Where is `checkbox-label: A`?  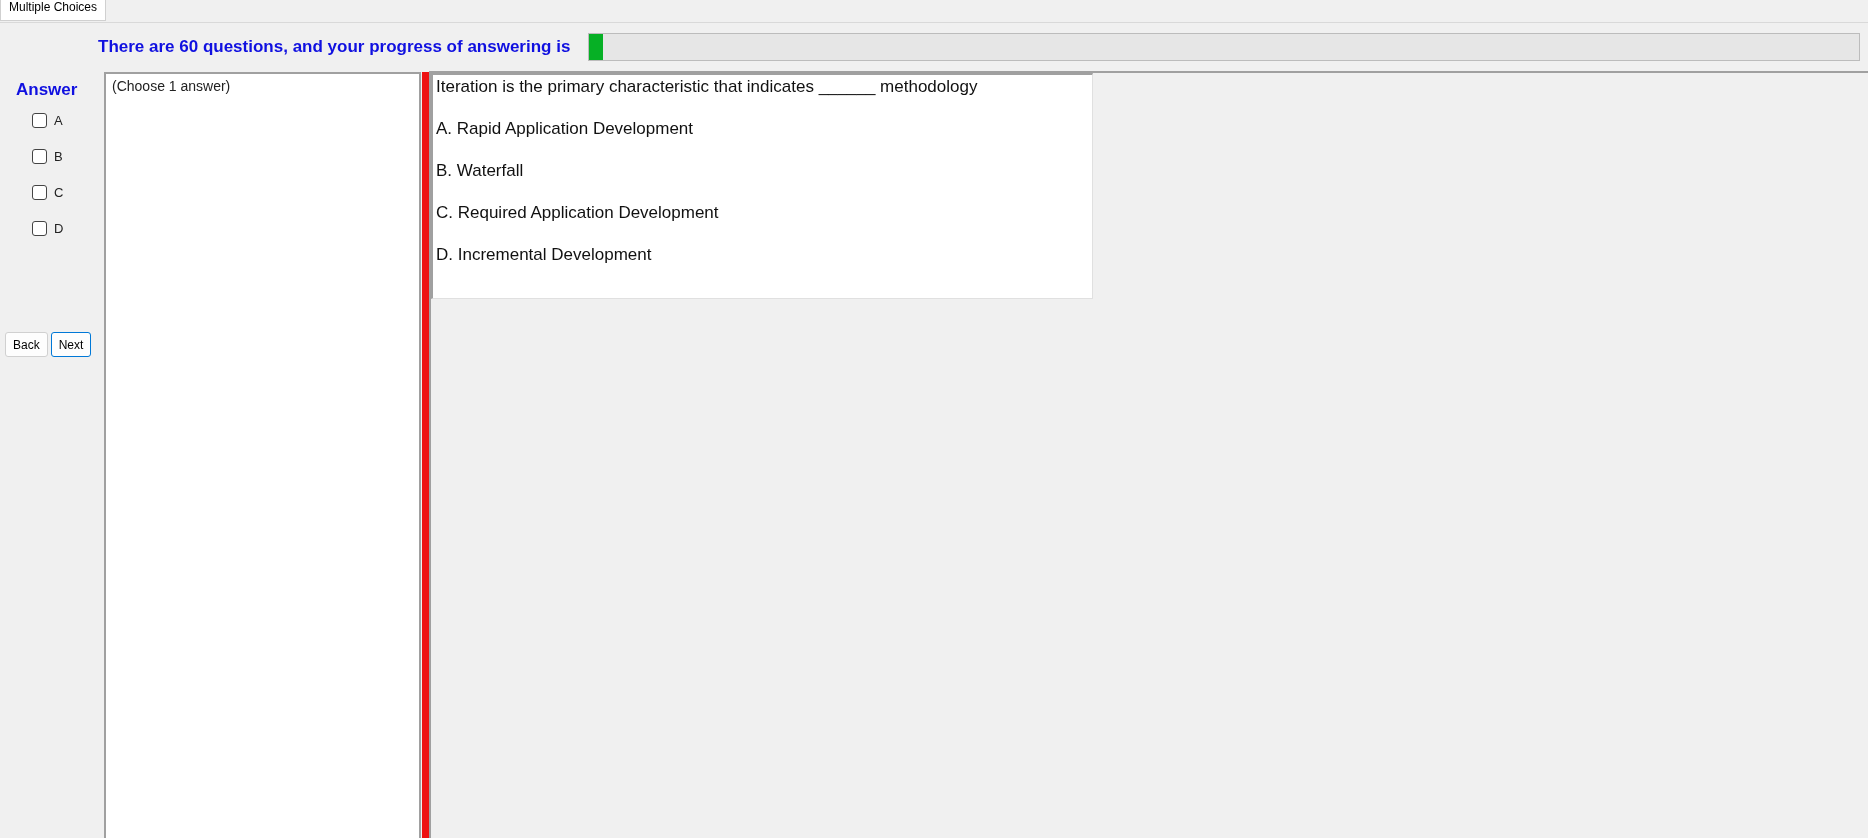 checkbox-label: A is located at coordinates (58, 120).